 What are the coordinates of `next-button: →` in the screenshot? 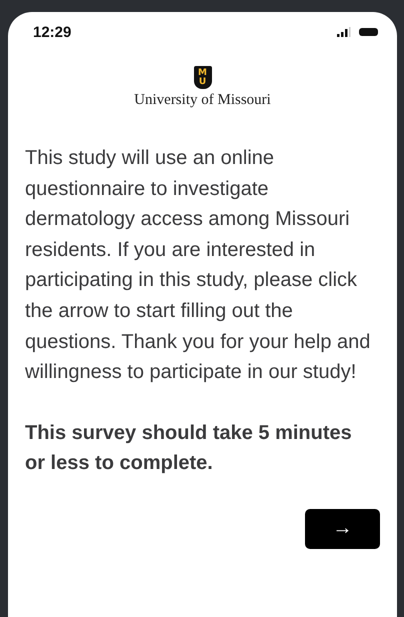 It's located at (342, 528).